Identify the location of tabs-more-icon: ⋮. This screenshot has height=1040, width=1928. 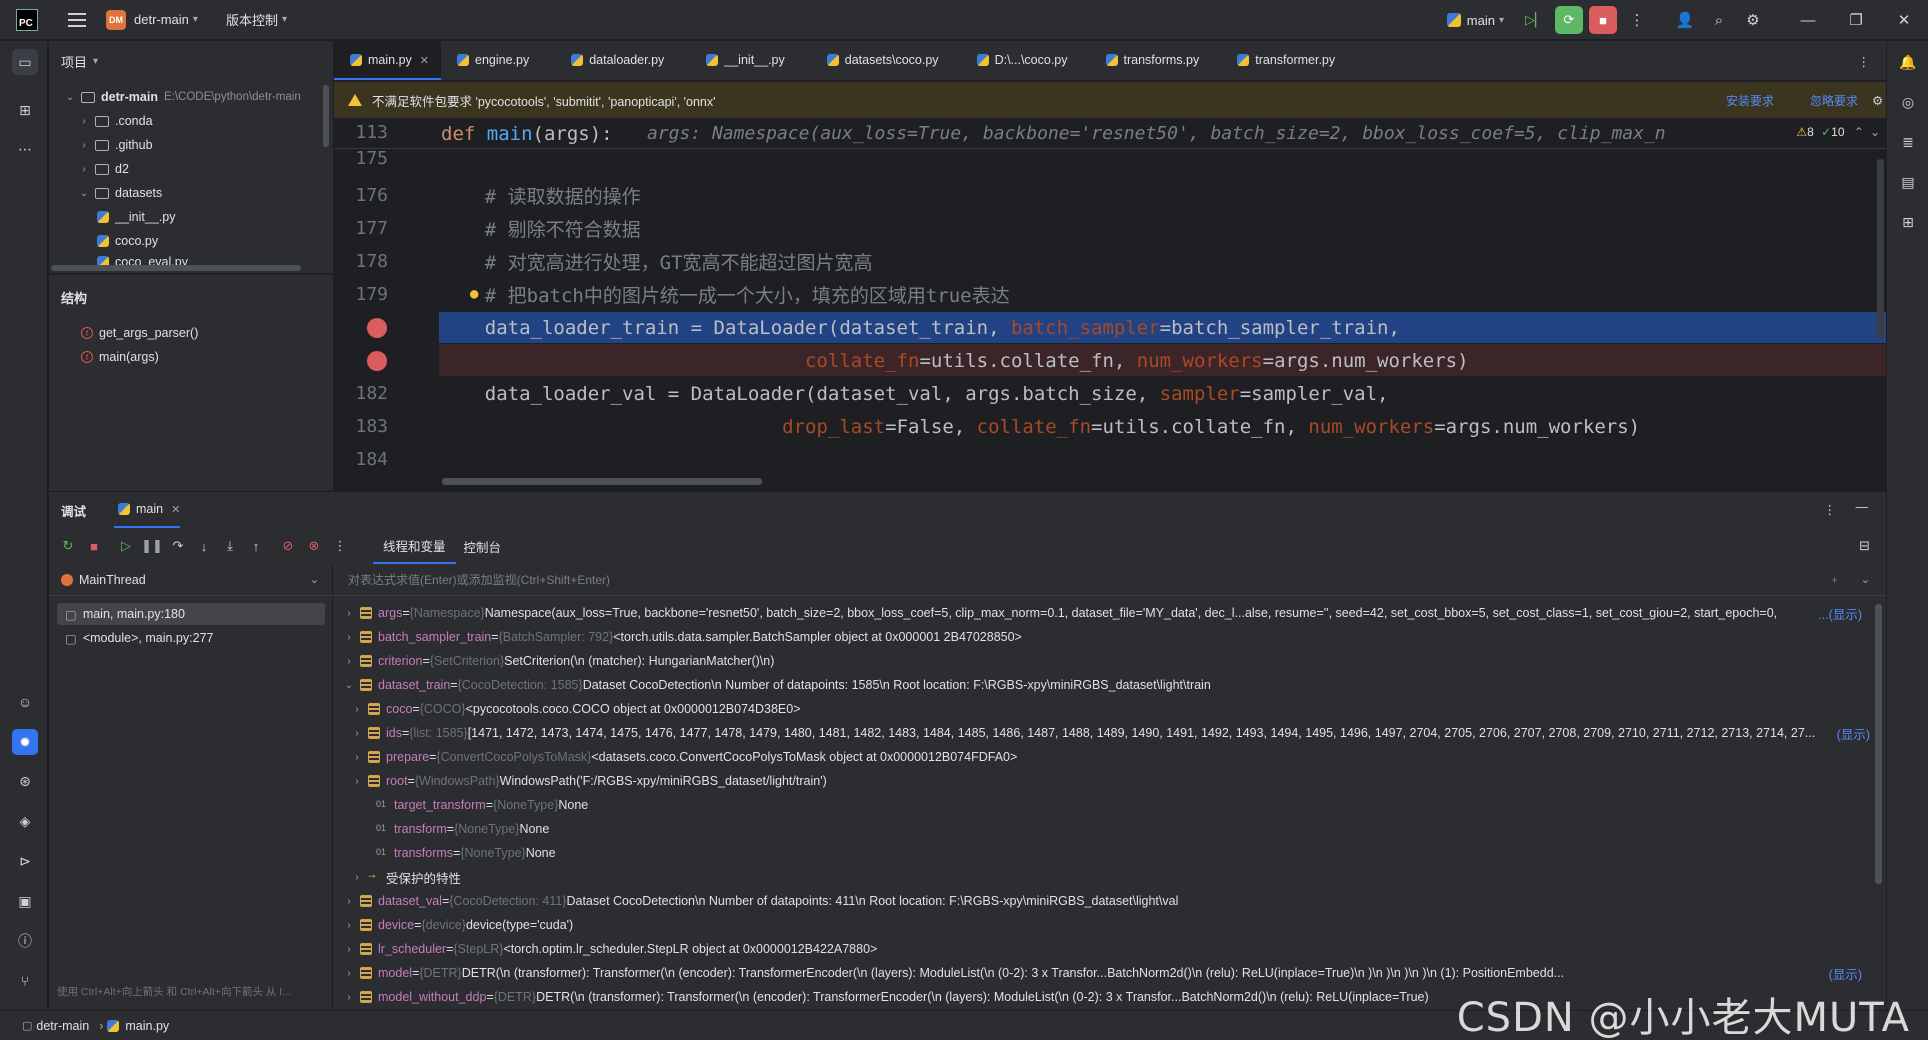
(1864, 61).